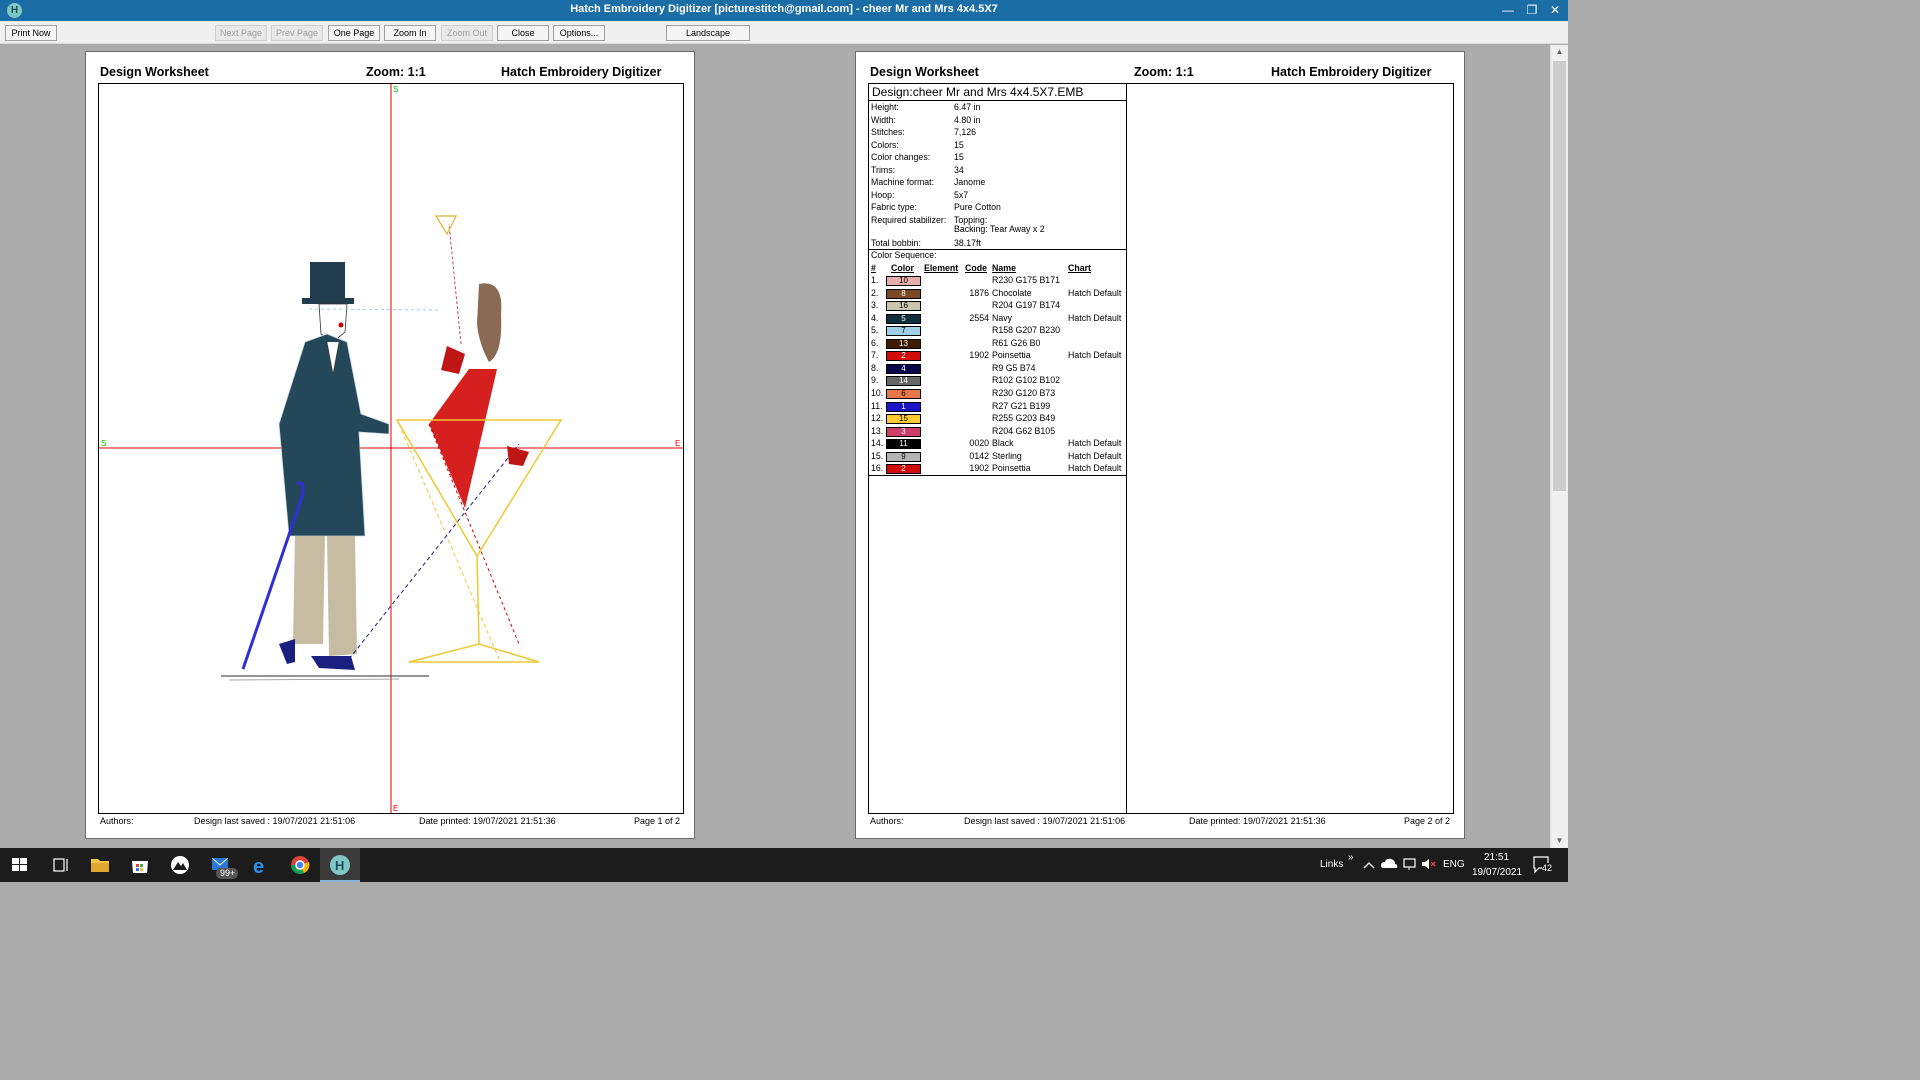  I want to click on store-bag-icon, so click(140, 867).